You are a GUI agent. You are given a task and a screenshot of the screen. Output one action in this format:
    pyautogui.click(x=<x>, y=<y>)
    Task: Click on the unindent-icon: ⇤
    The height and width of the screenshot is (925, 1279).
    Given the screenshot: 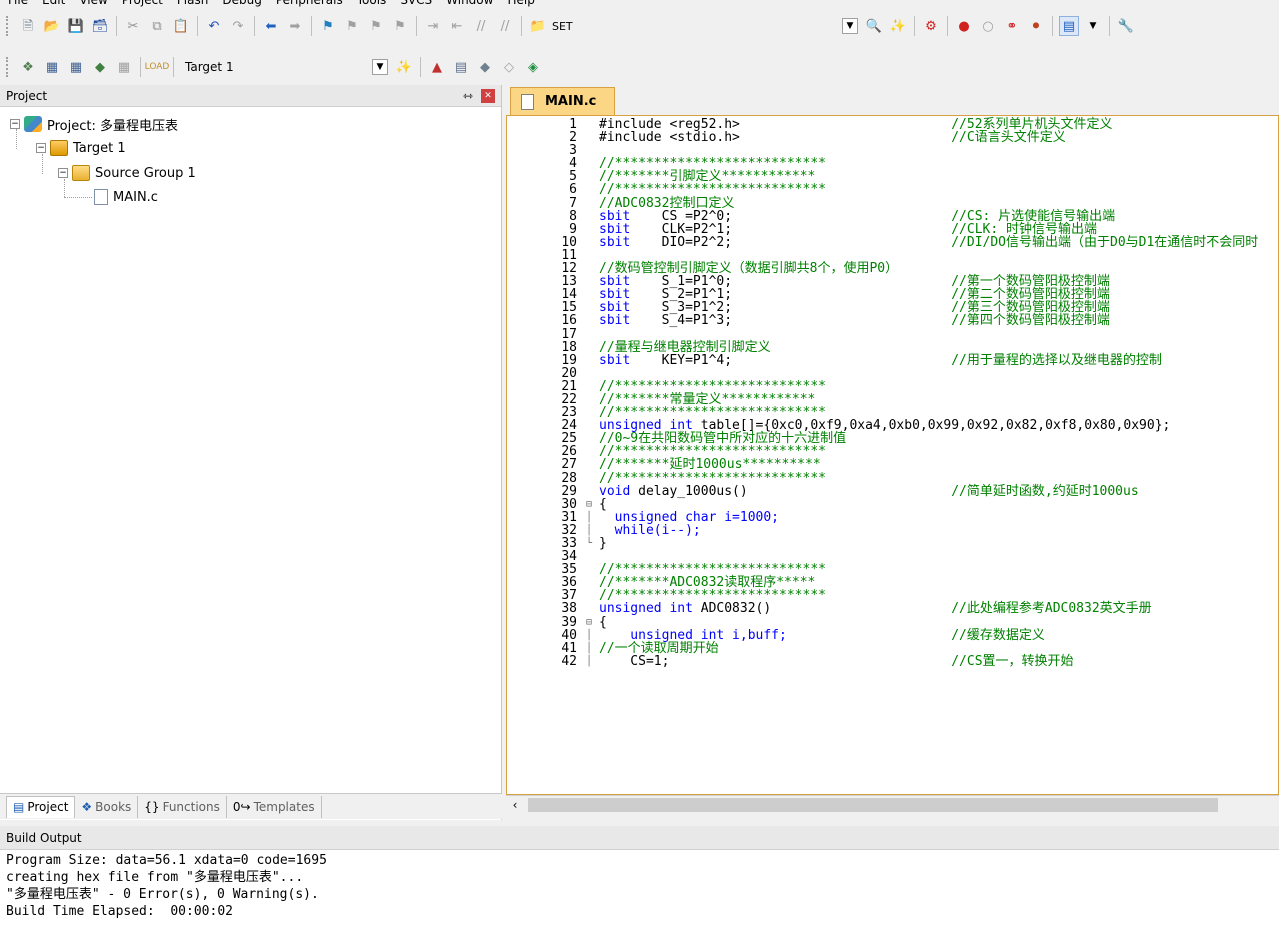 What is the action you would take?
    pyautogui.click(x=457, y=26)
    